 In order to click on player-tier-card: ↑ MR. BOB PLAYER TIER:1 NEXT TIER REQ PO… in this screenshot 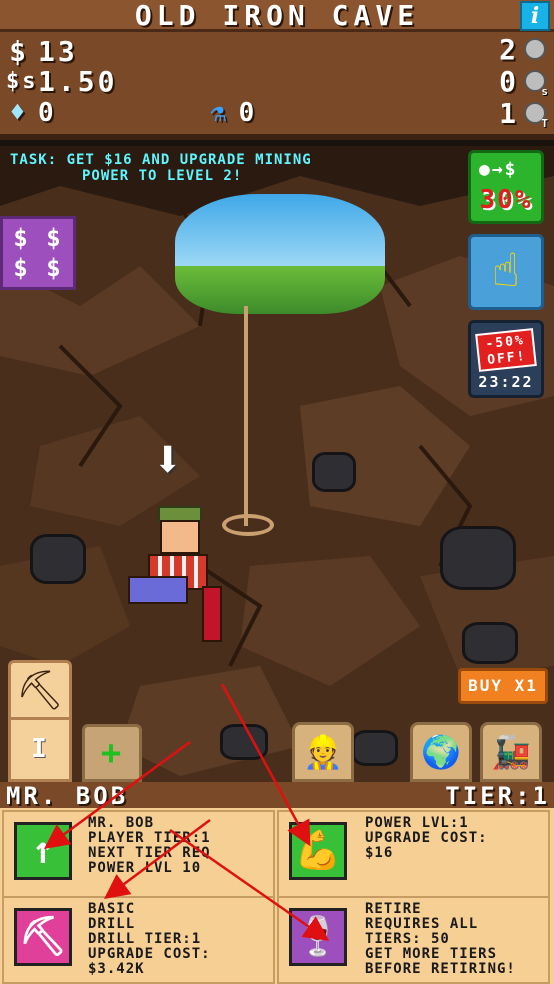, I will do `click(138, 854)`.